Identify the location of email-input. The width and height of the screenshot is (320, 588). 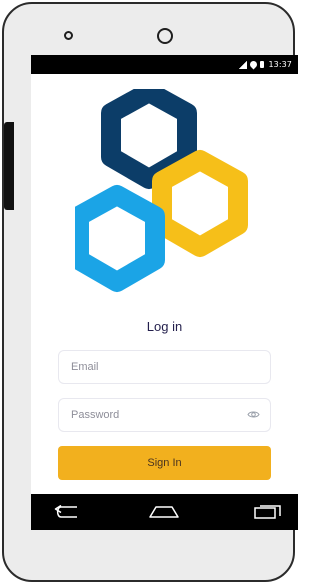
(161, 367).